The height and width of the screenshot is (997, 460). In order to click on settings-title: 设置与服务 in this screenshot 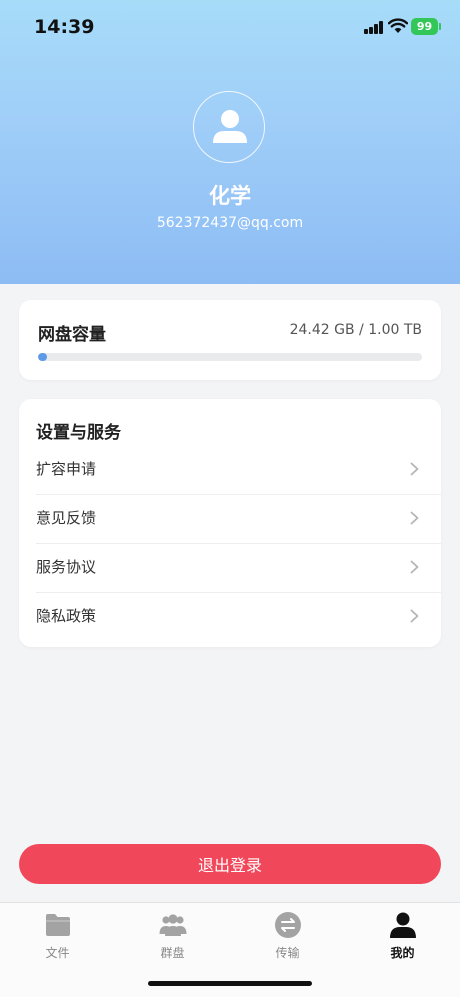, I will do `click(78, 433)`.